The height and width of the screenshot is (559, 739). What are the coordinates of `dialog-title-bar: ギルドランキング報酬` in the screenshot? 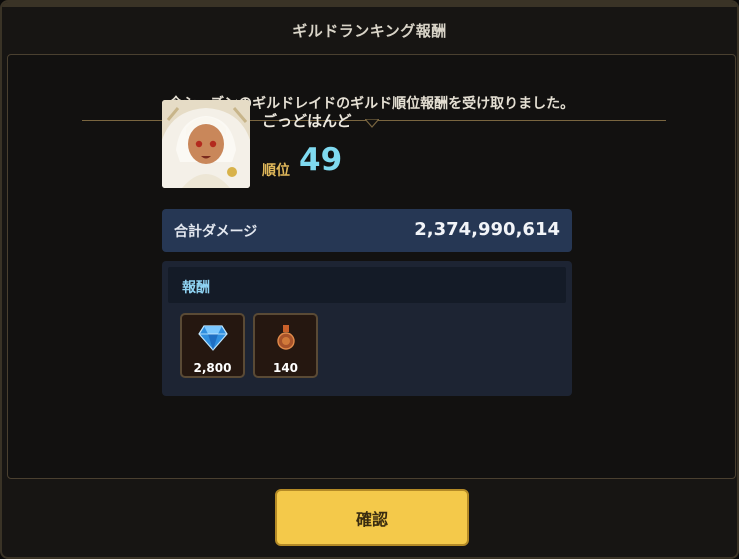 It's located at (369, 30).